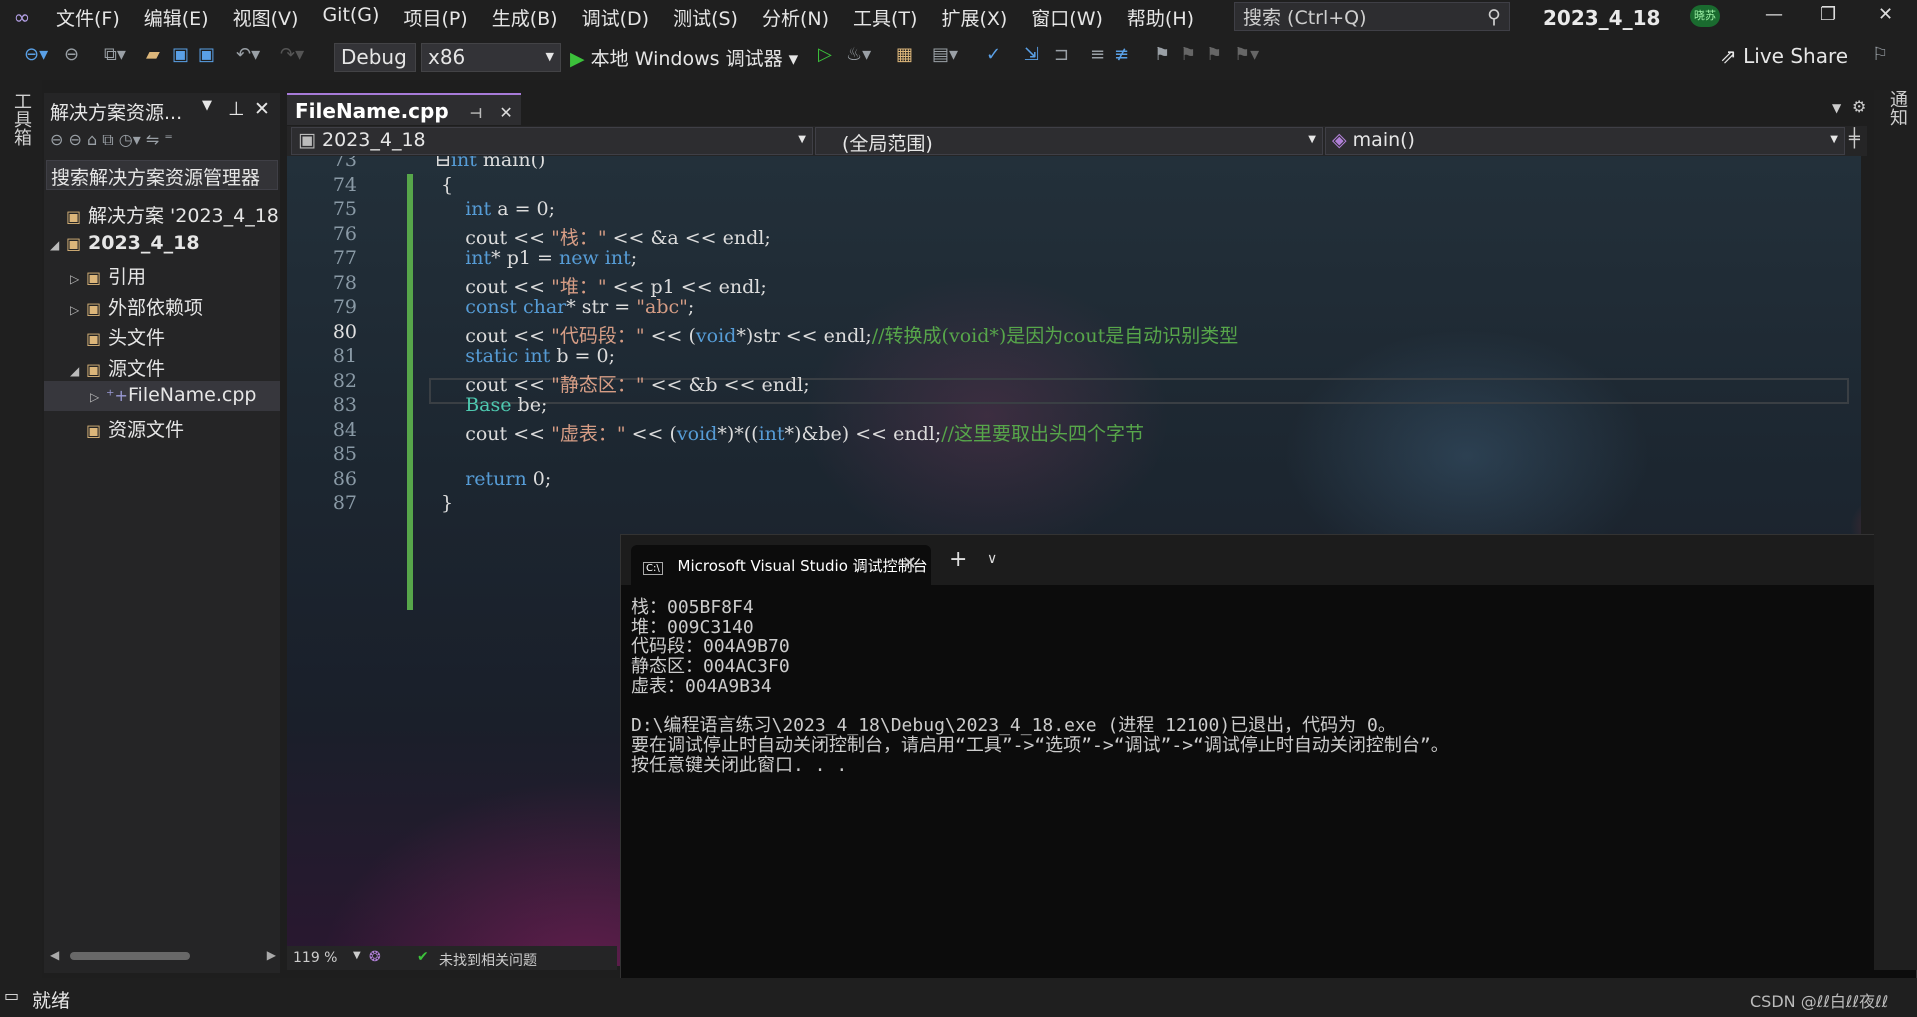 The width and height of the screenshot is (1917, 1017). I want to click on code-line: int a = 0;, so click(495, 209).